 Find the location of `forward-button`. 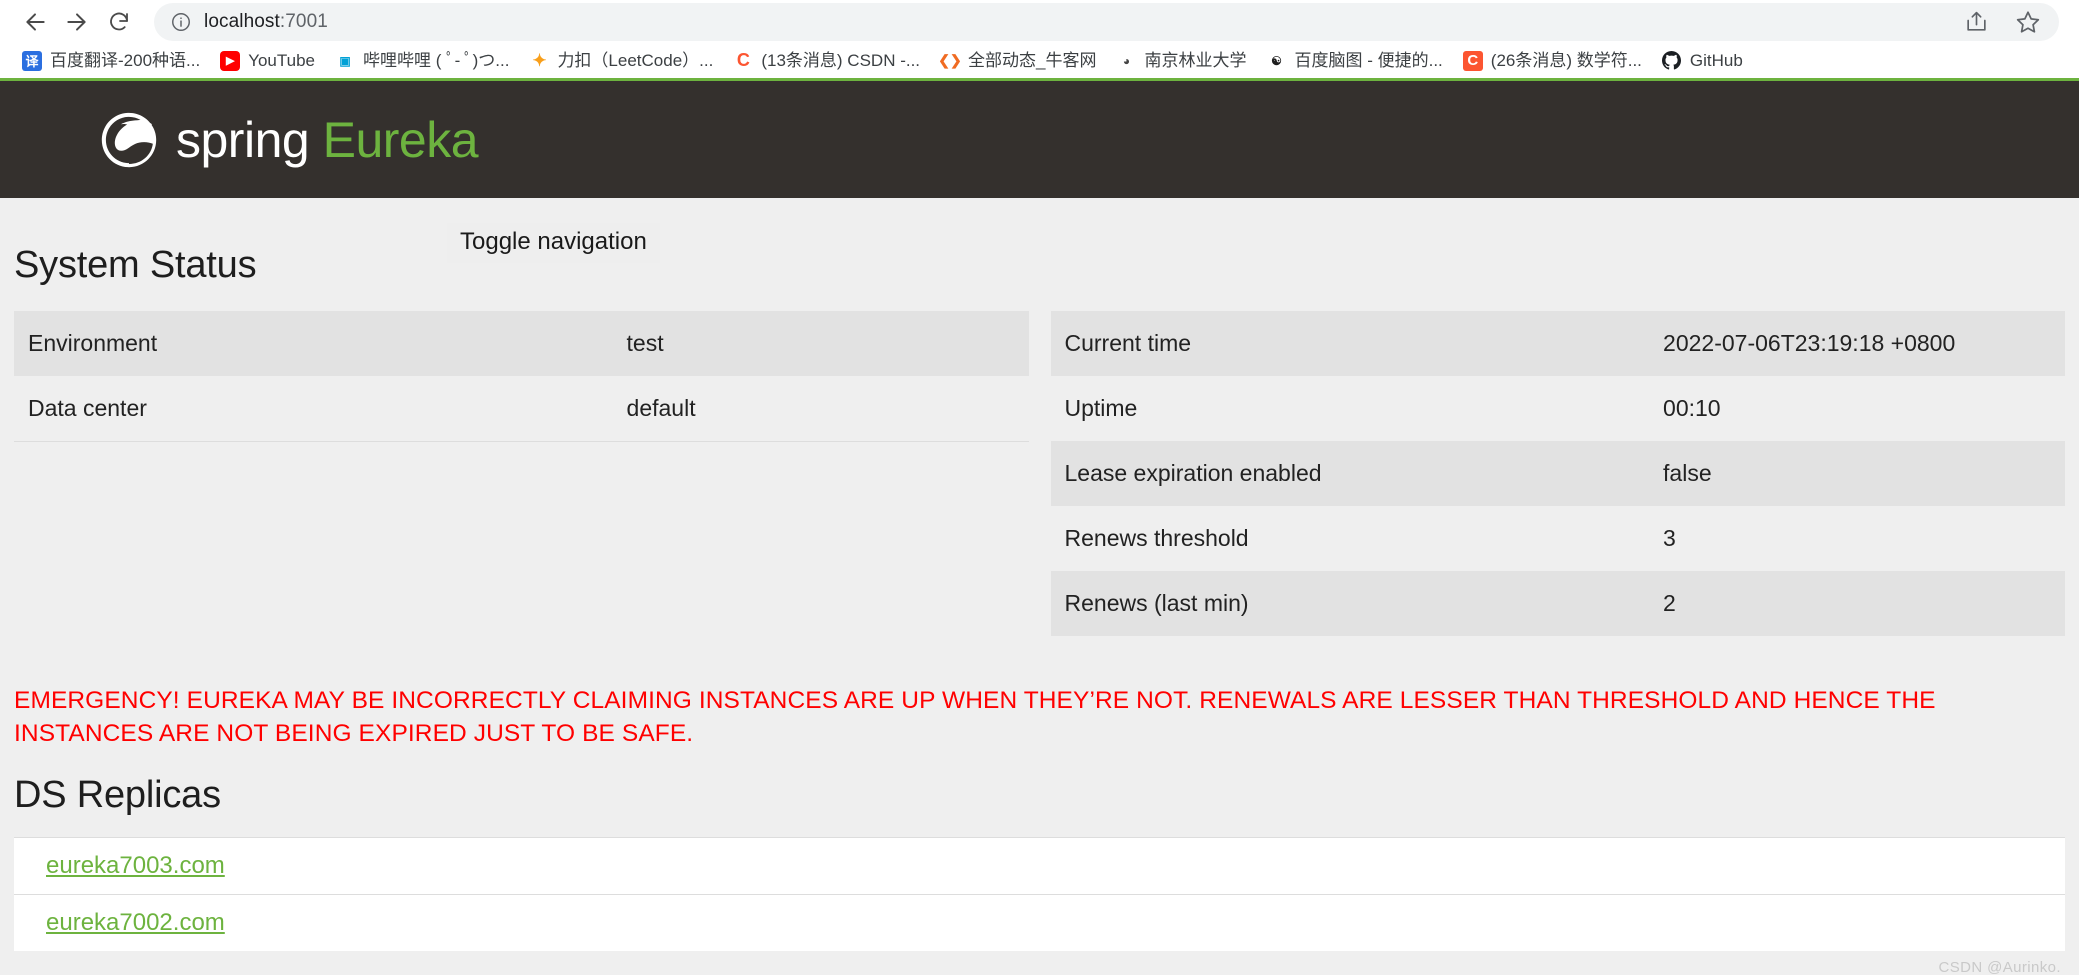

forward-button is located at coordinates (77, 22).